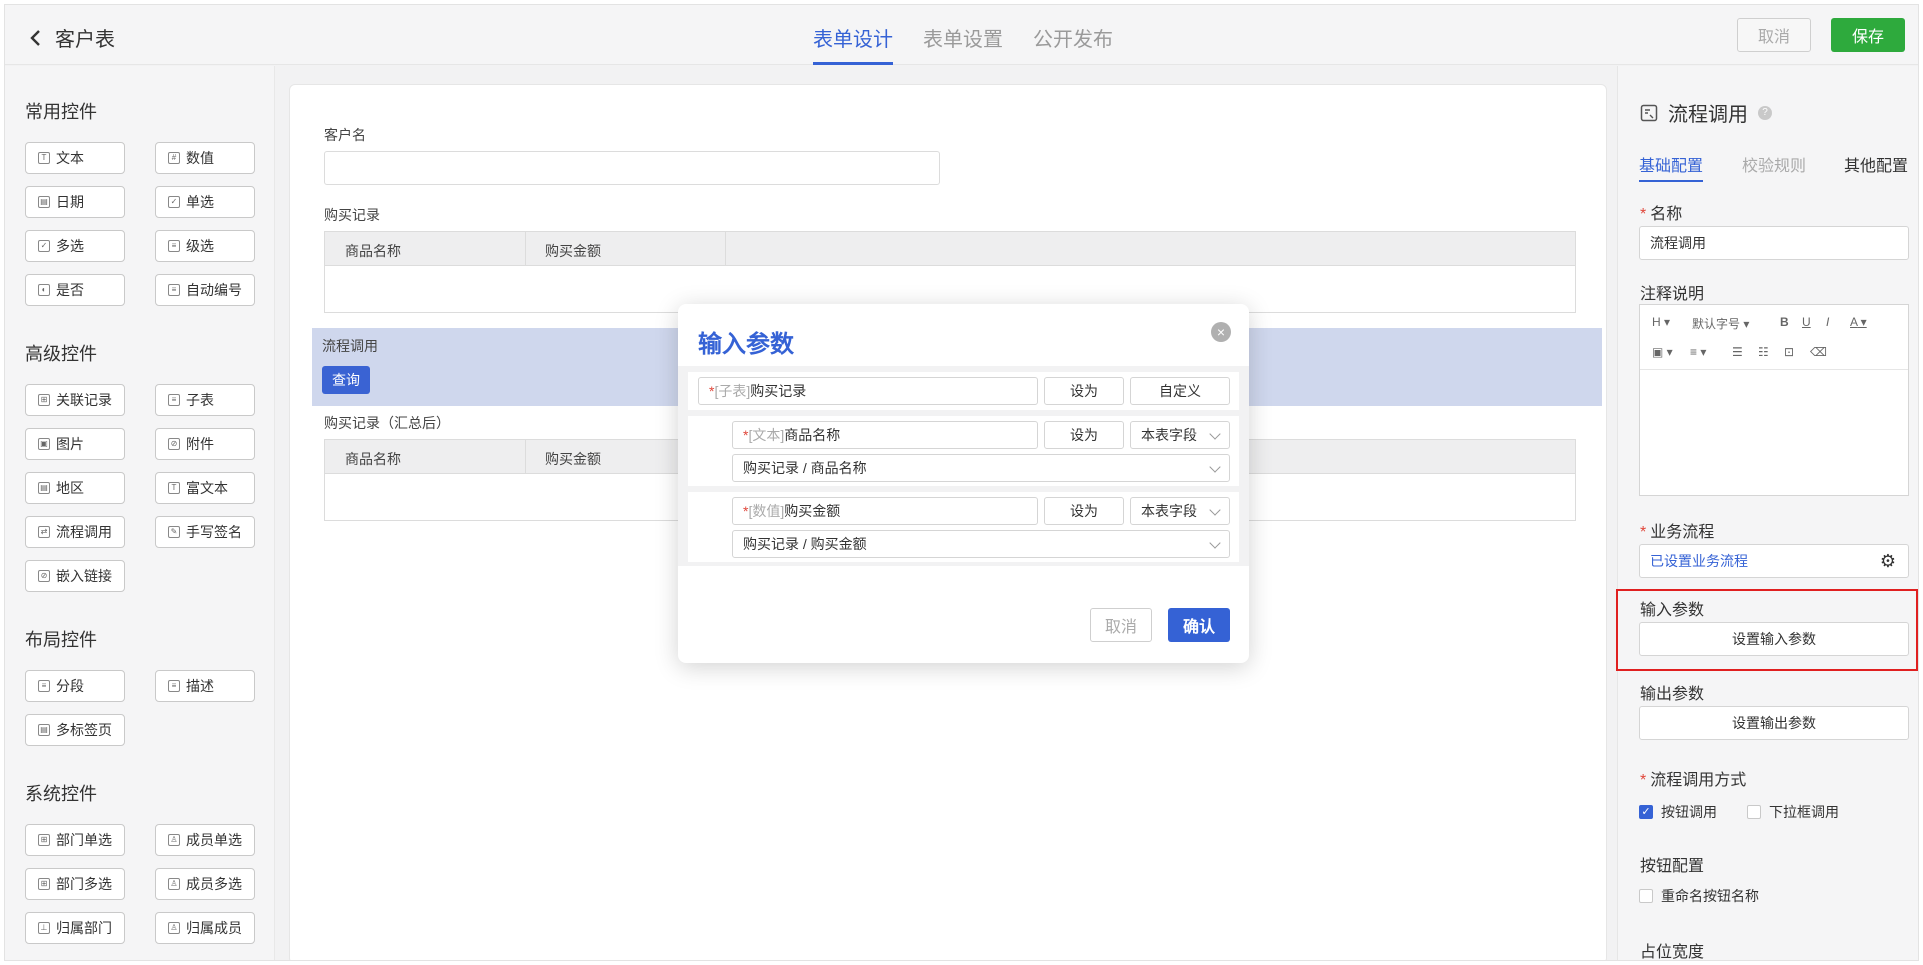 The image size is (1923, 965). Describe the element at coordinates (1698, 352) in the screenshot. I see `align-icon: ≡ ▾` at that location.